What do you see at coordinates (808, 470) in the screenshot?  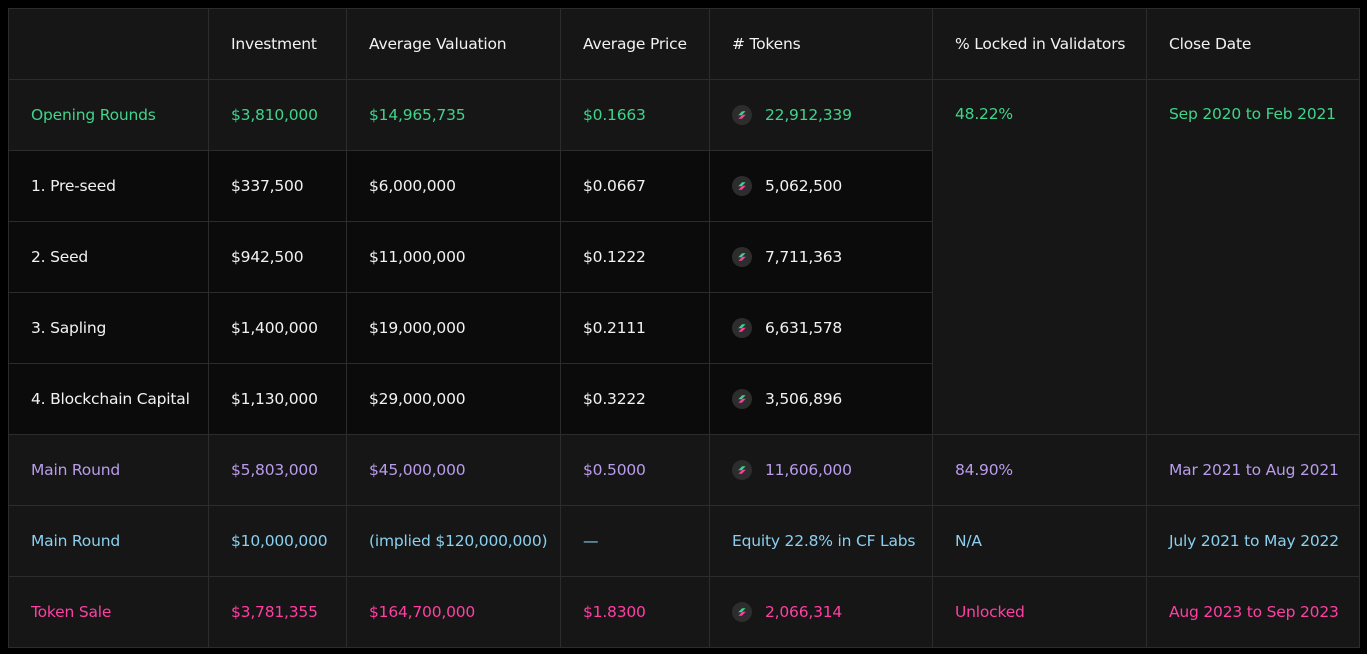 I see `tokens-value: 11,606,000` at bounding box center [808, 470].